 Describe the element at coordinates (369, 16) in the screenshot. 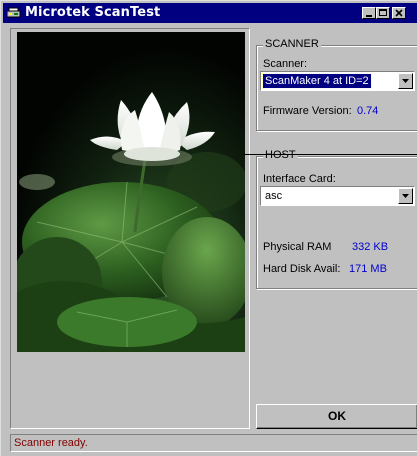

I see `minimize-icon` at that location.